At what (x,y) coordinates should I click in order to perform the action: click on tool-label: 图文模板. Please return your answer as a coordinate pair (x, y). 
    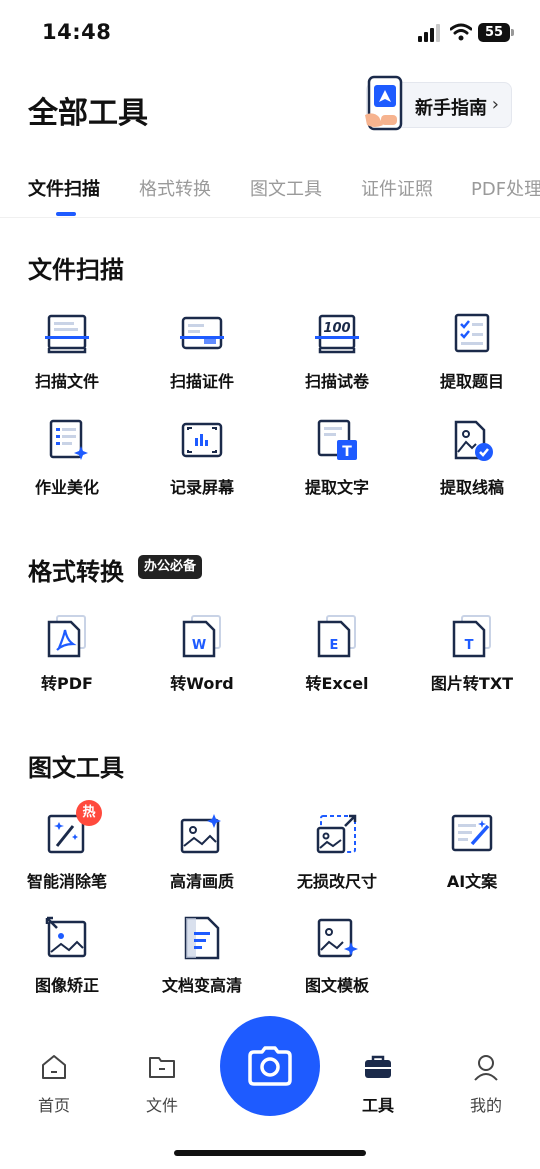
    Looking at the image, I should click on (336, 985).